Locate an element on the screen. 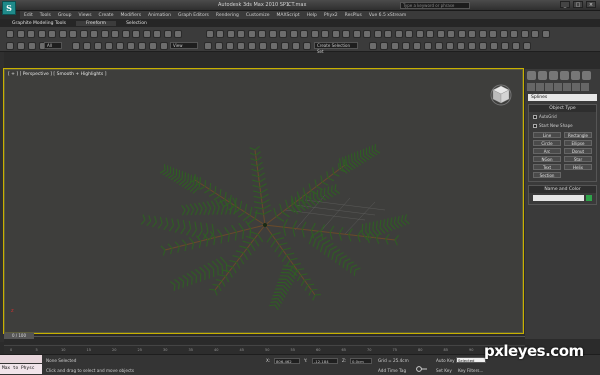  tab-graphite-modeling-tools: Graphite Modeling Tools is located at coordinates (39, 23).